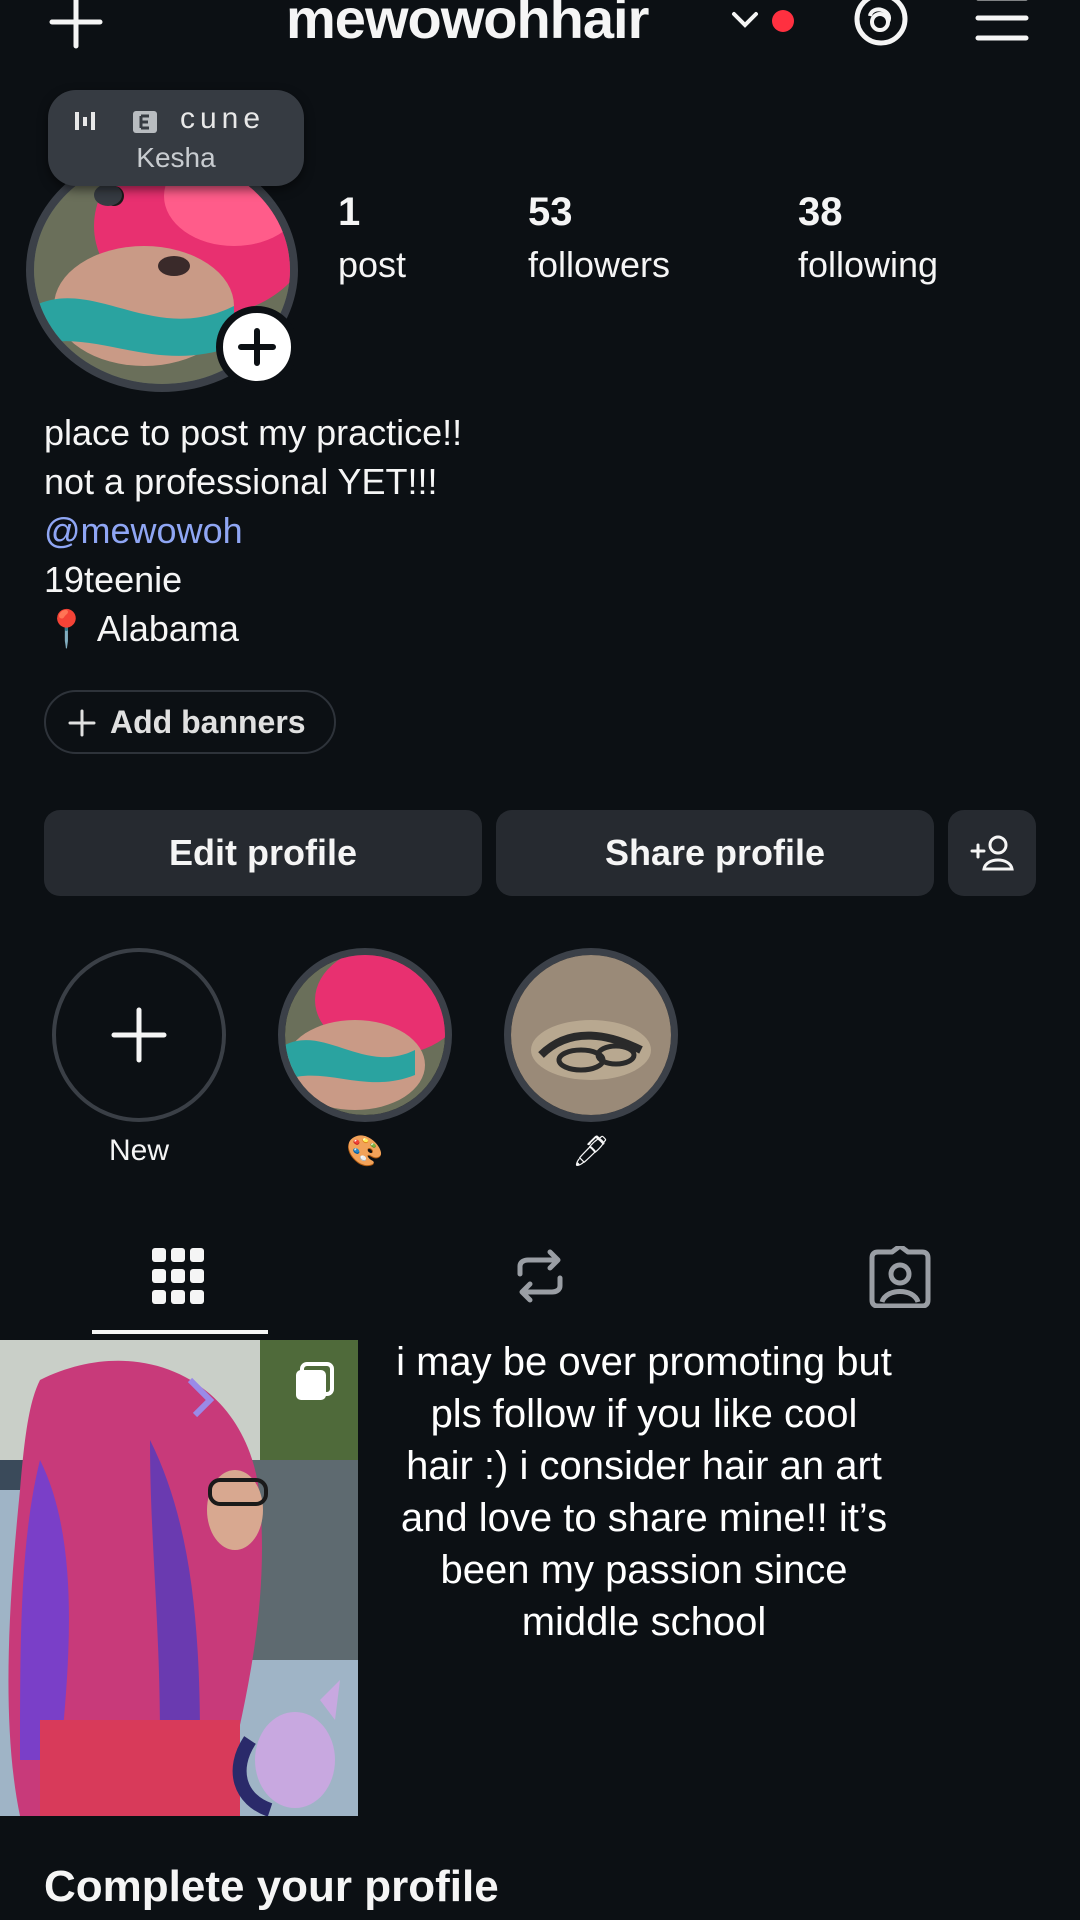 This screenshot has width=1080, height=1920. I want to click on music-note: cune Kesha, so click(176, 138).